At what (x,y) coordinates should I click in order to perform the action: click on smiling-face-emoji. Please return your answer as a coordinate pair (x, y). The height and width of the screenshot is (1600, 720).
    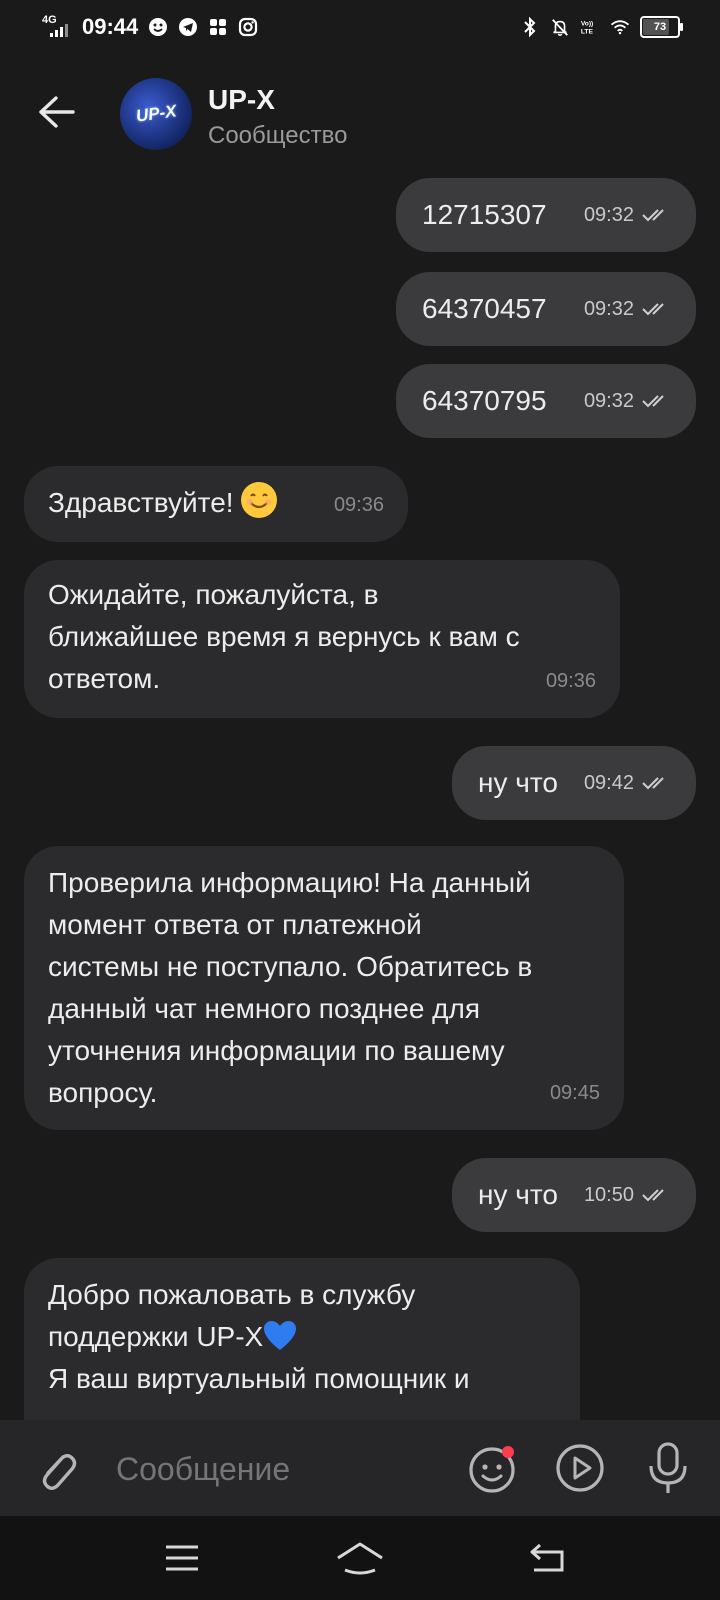
    Looking at the image, I should click on (259, 500).